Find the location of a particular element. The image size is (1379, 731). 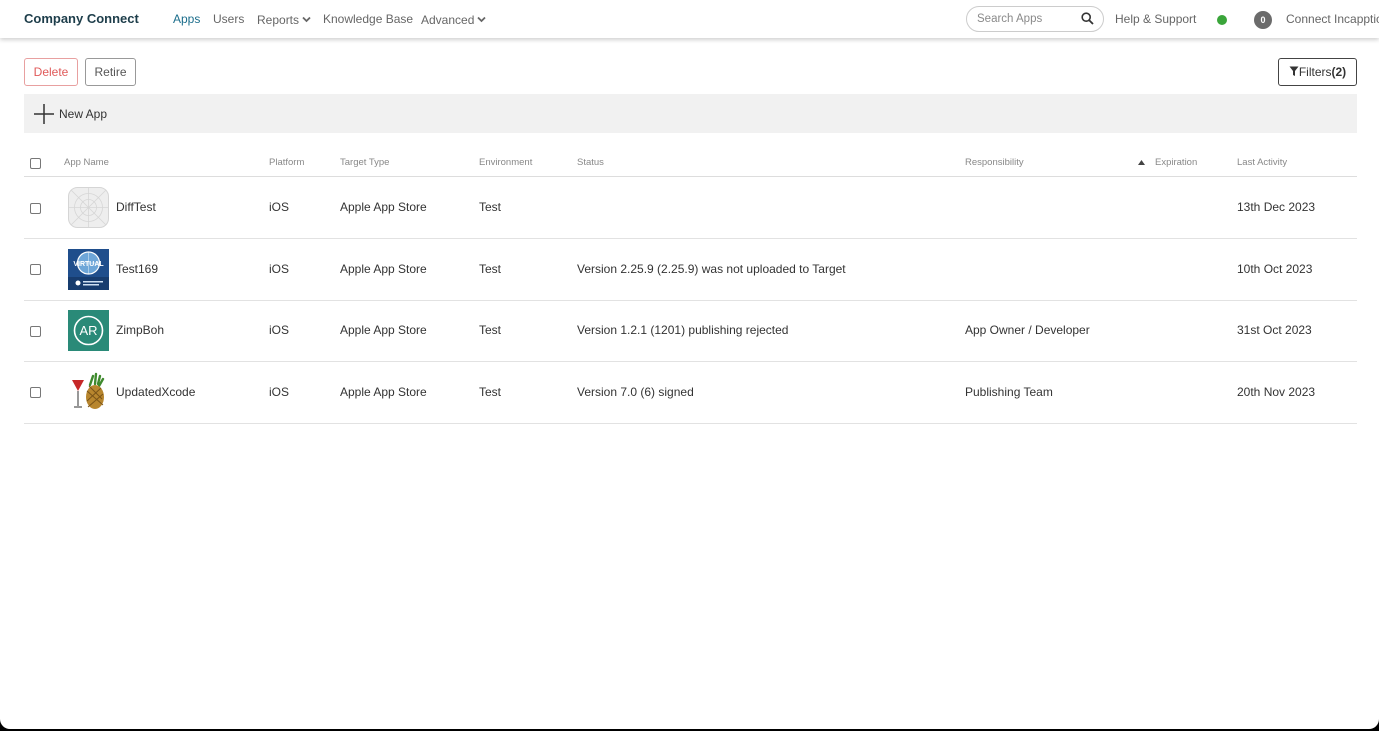

nav-advanced-label: Advanced is located at coordinates (448, 20).